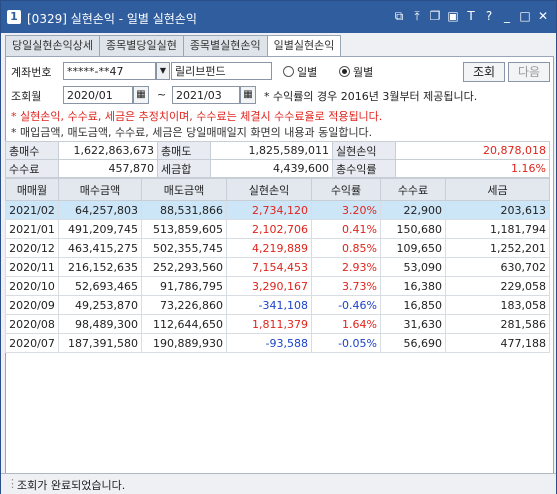  Describe the element at coordinates (98, 95) in the screenshot. I see `from-month-input: 2020/01` at that location.